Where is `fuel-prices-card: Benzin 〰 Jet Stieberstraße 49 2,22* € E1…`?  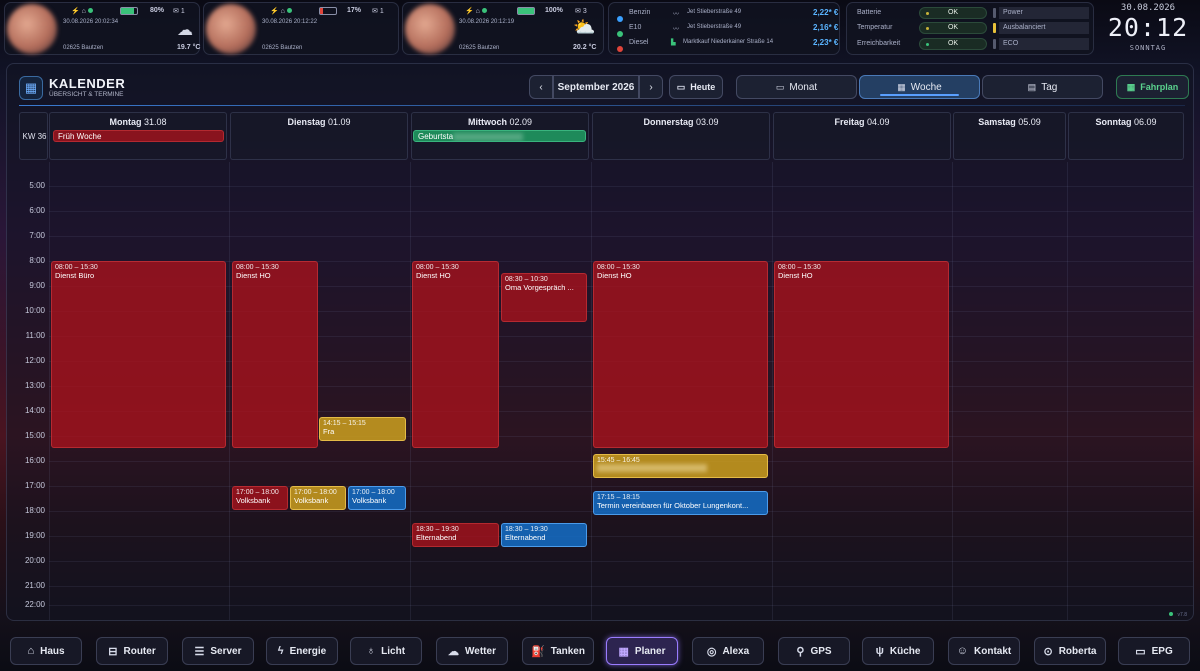
fuel-prices-card: Benzin 〰 Jet Stieberstraße 49 2,22* € E1… is located at coordinates (724, 28).